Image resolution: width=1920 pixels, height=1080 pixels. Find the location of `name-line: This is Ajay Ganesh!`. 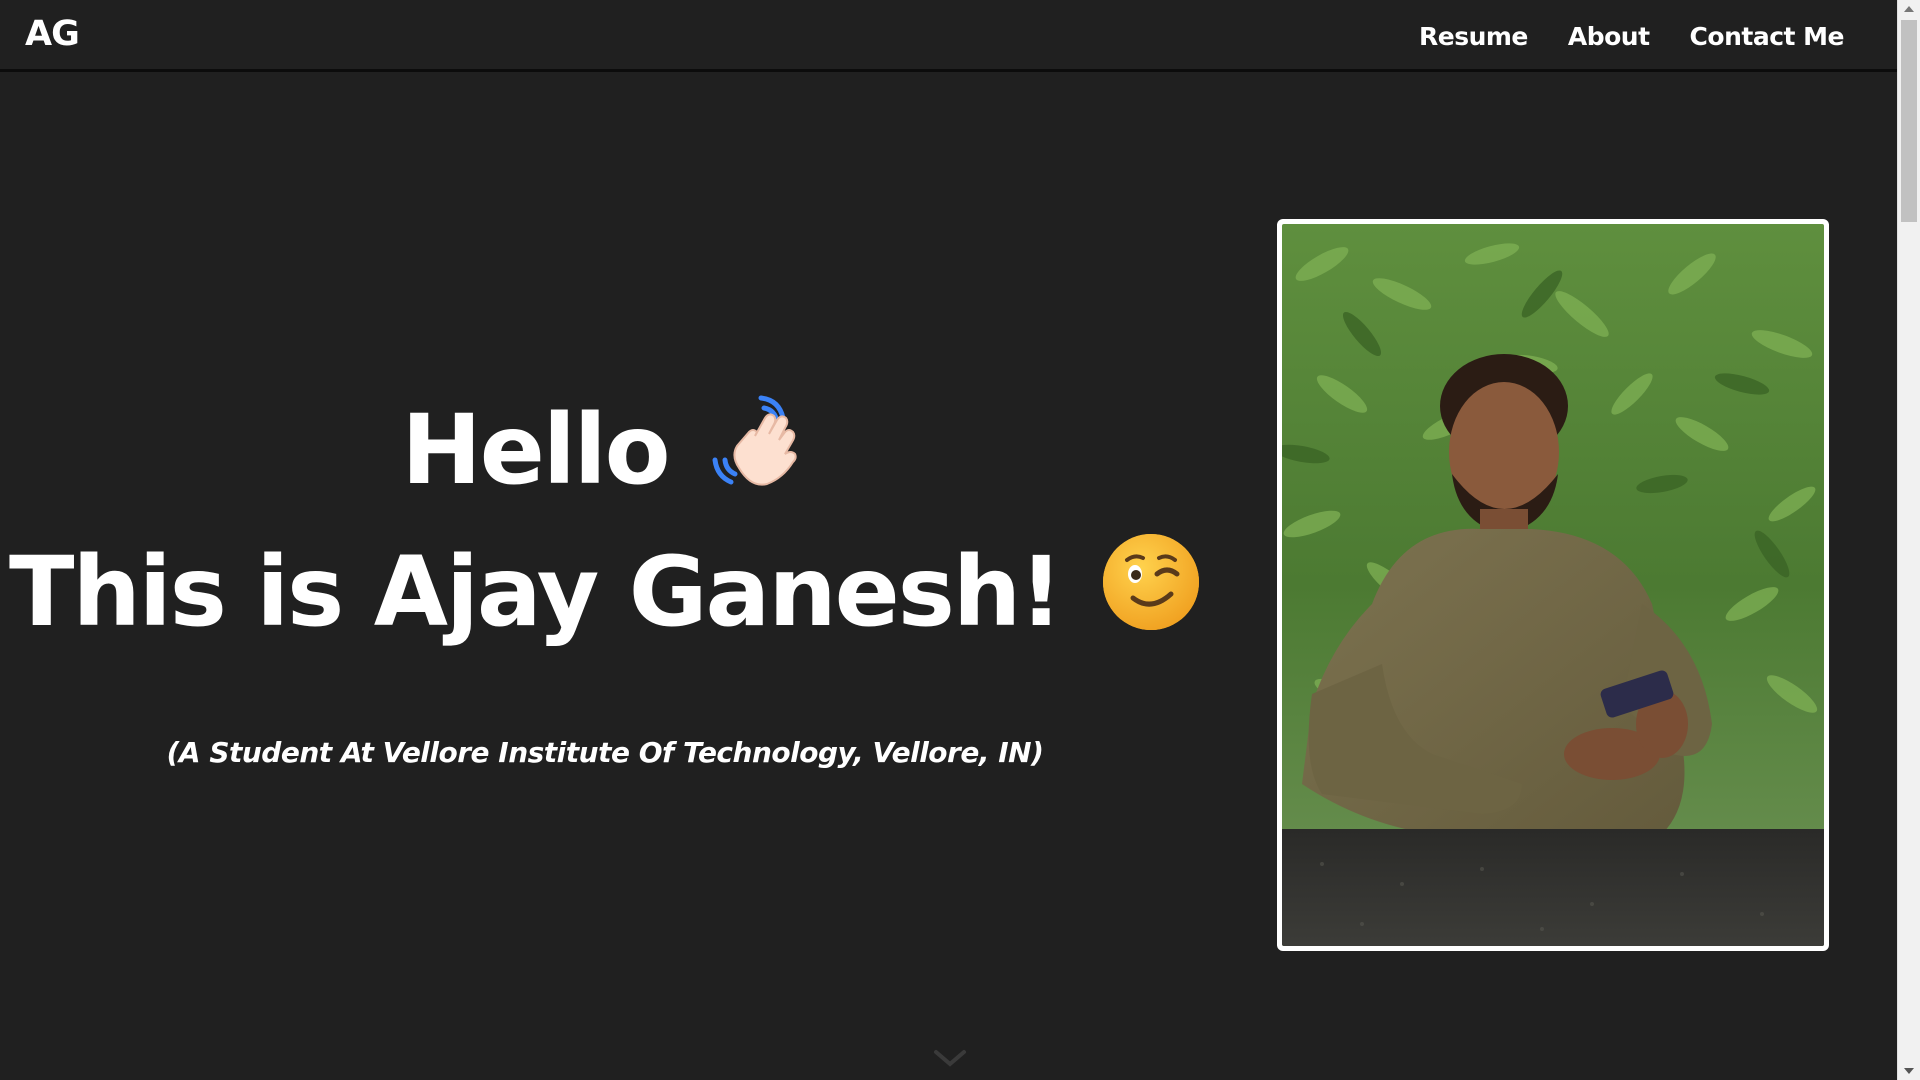

name-line: This is Ajay Ganesh! is located at coordinates (605, 592).